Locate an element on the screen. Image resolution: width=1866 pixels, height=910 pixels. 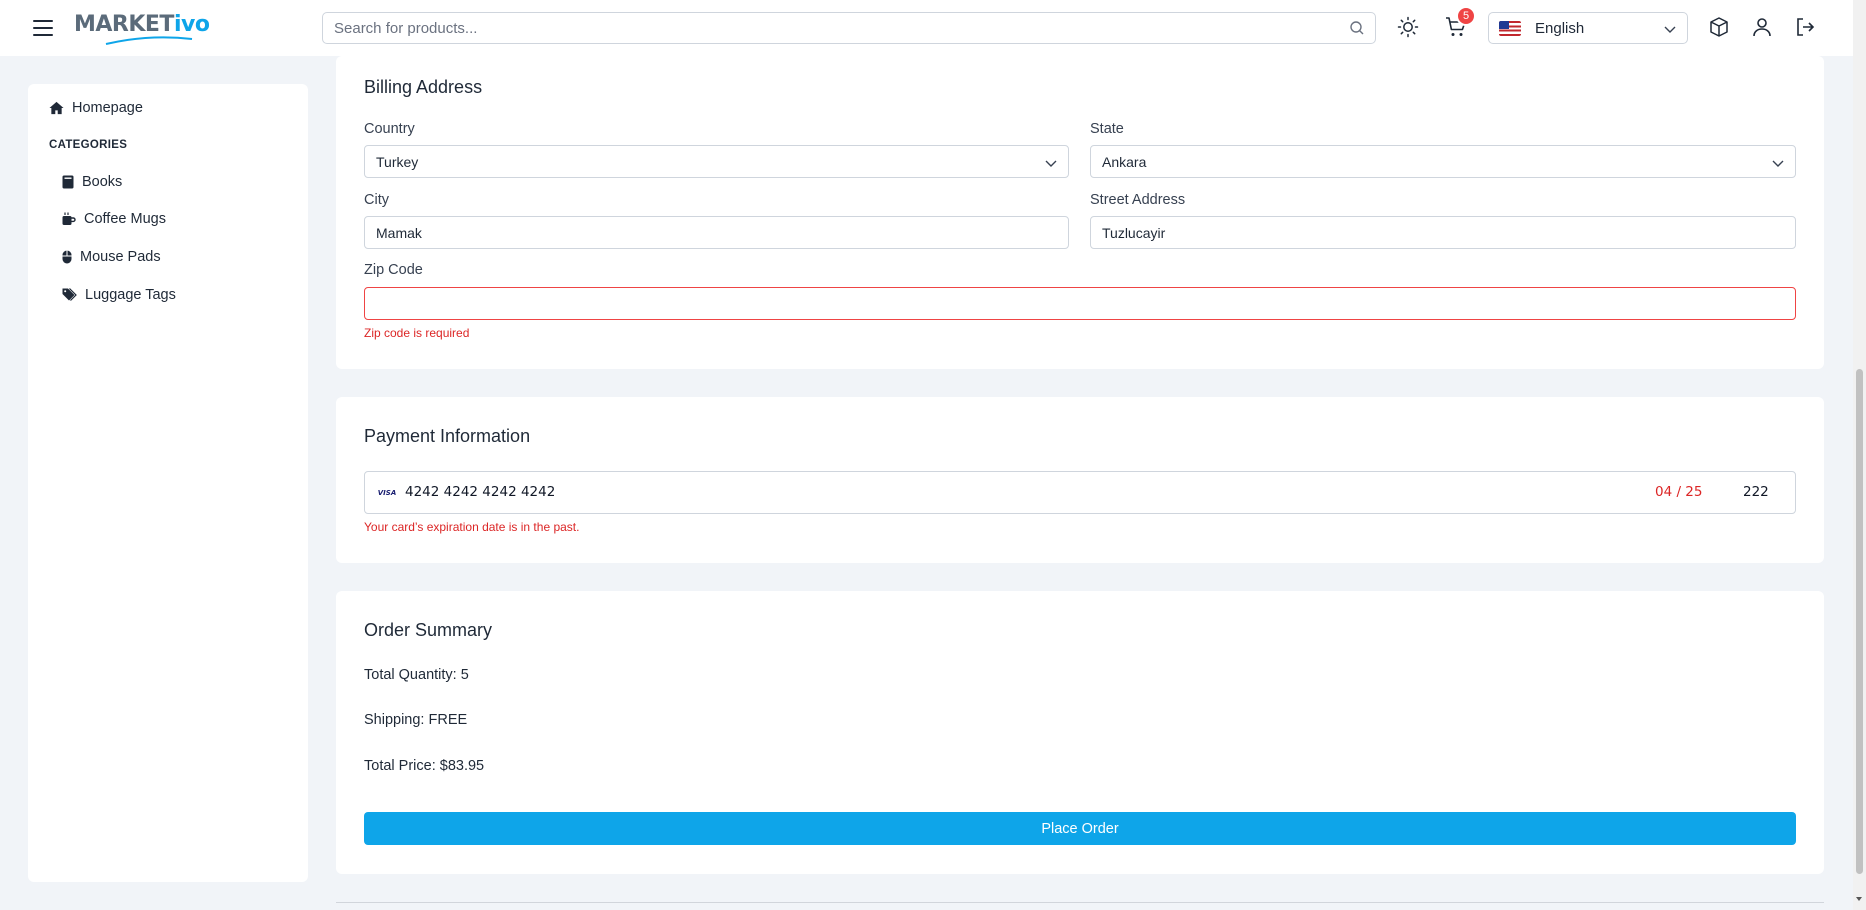
sidebar-item-books: Books is located at coordinates (92, 182).